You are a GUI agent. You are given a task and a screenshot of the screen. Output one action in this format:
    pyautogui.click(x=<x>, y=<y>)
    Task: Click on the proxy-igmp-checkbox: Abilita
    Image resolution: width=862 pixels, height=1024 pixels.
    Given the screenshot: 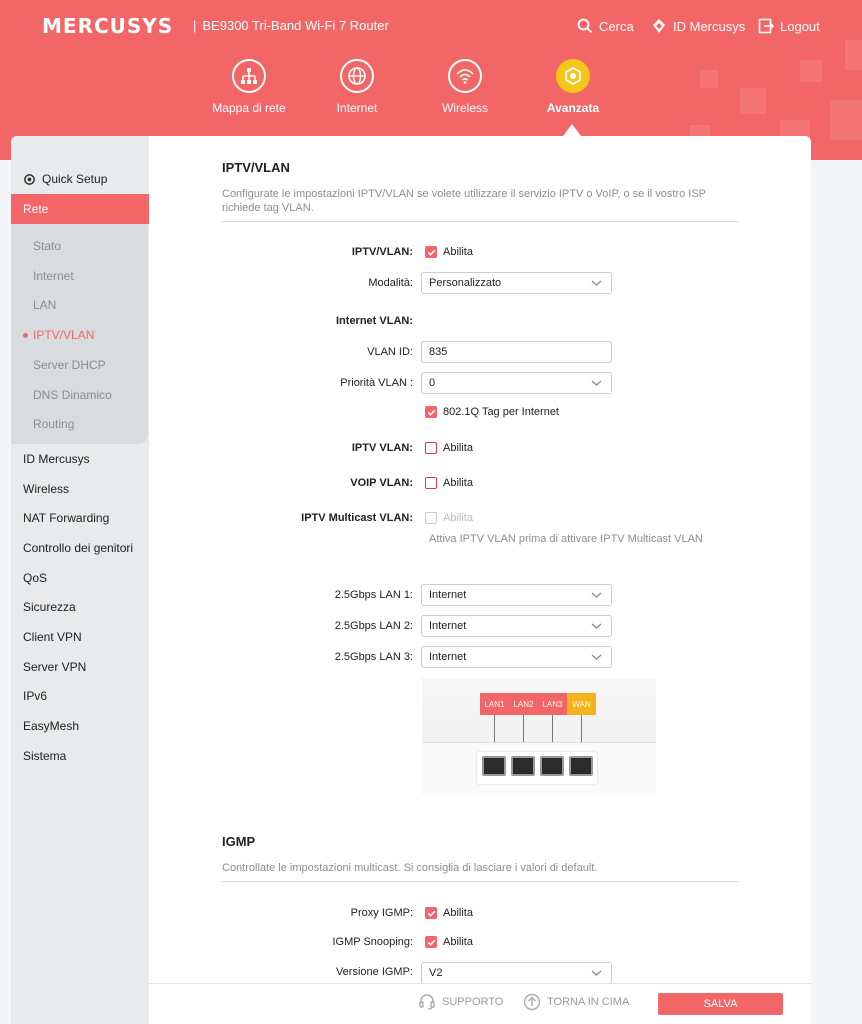 What is the action you would take?
    pyautogui.click(x=449, y=913)
    